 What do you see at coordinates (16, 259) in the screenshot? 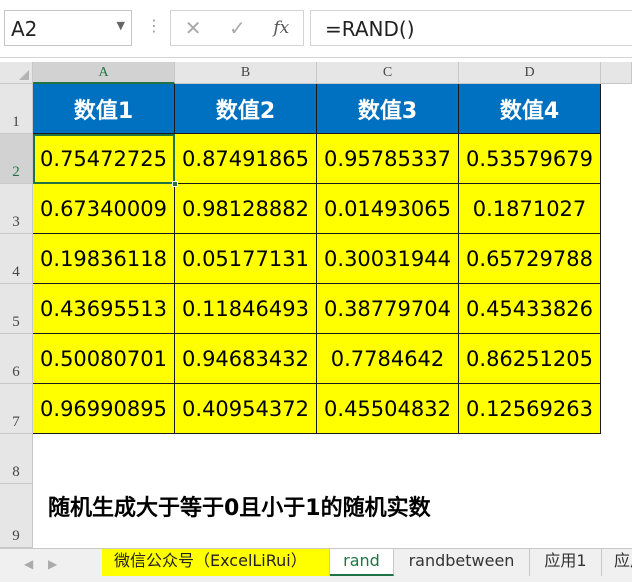
I see `row-header-4: 4` at bounding box center [16, 259].